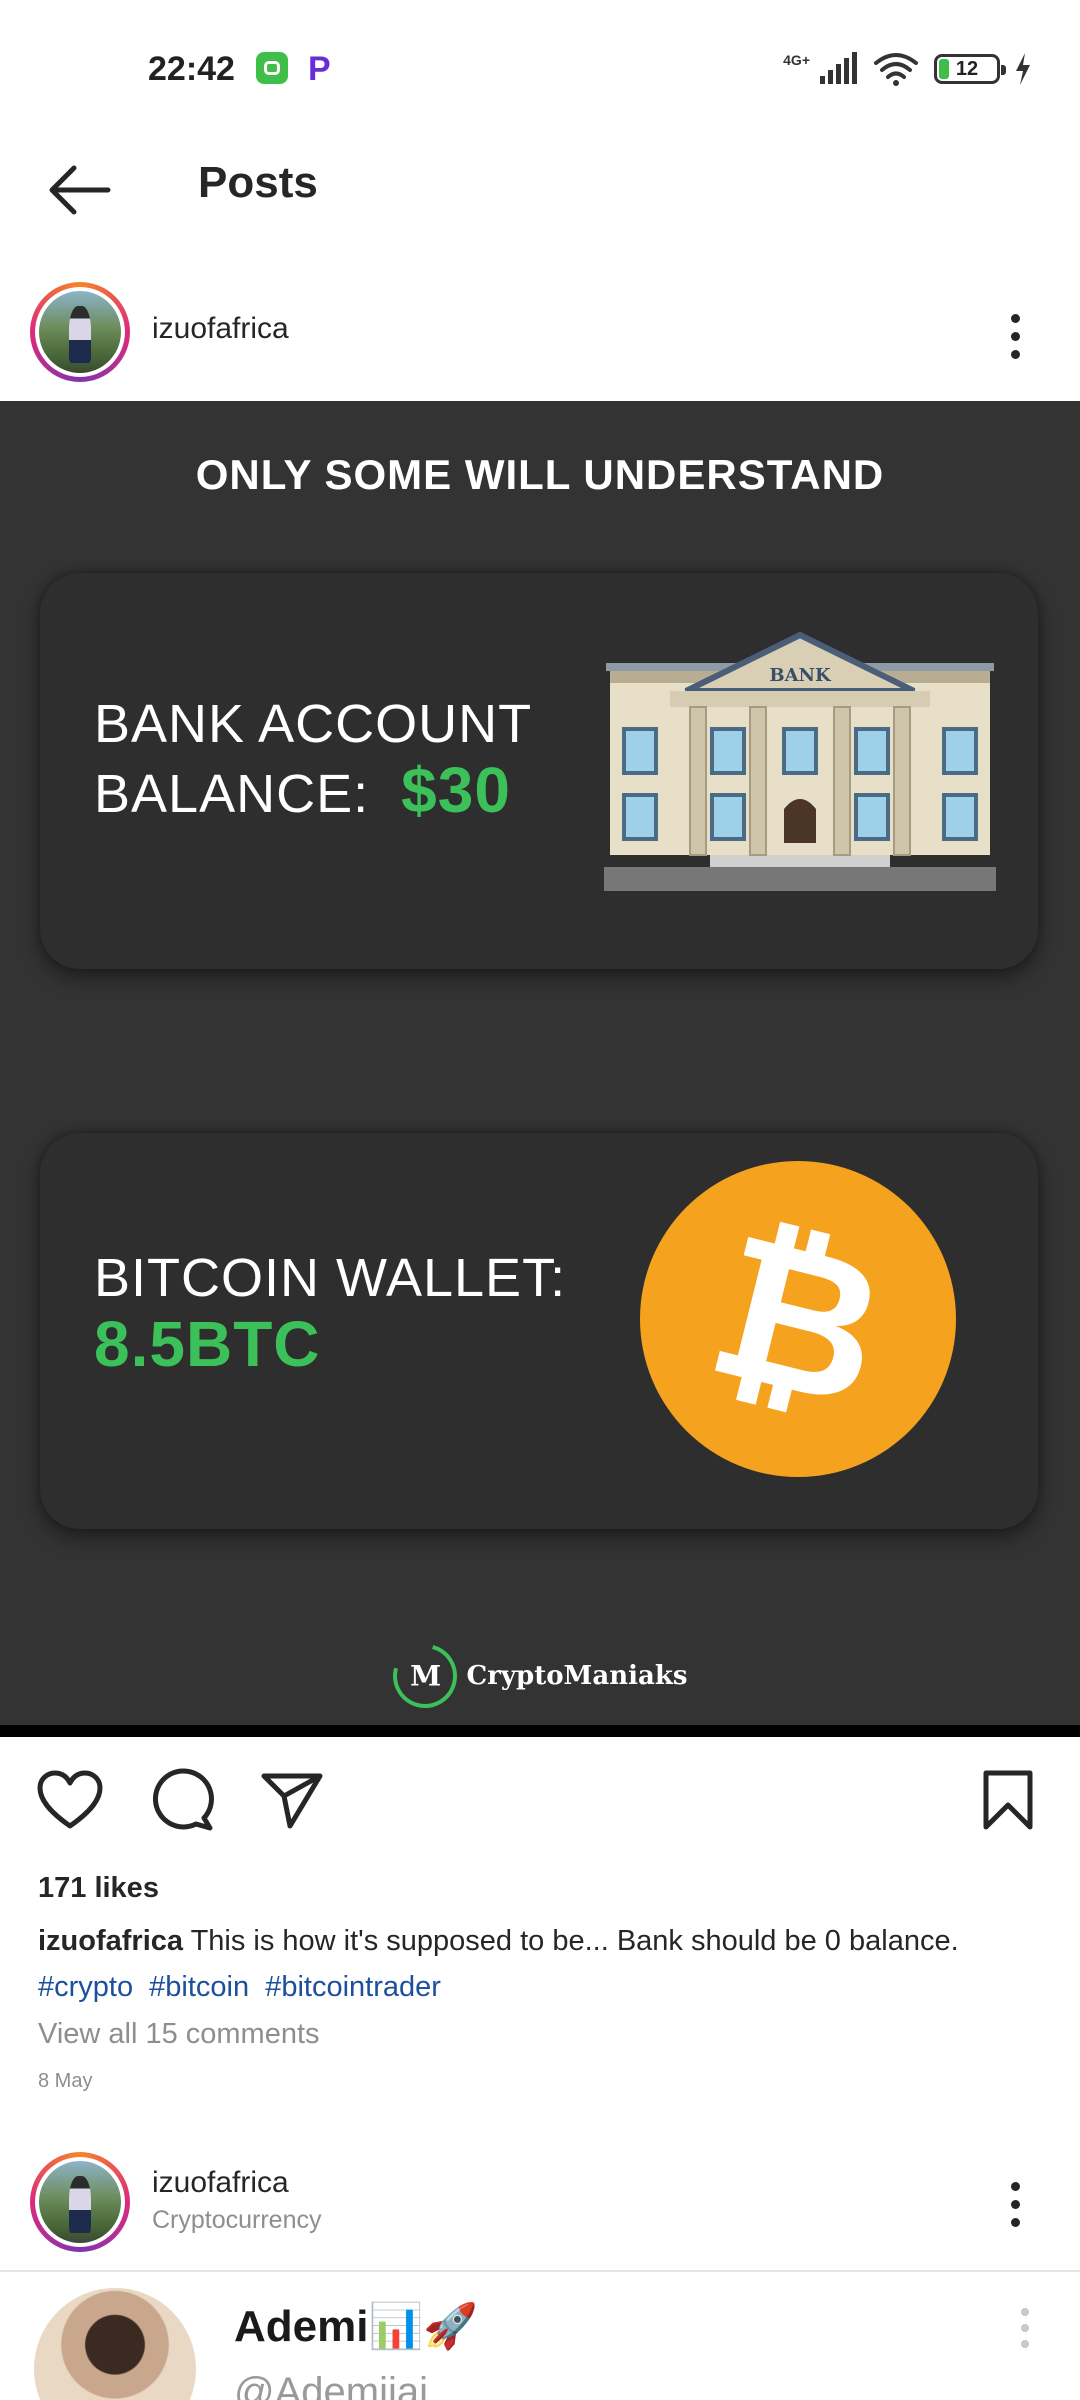  I want to click on bookmark-icon, so click(1008, 1800).